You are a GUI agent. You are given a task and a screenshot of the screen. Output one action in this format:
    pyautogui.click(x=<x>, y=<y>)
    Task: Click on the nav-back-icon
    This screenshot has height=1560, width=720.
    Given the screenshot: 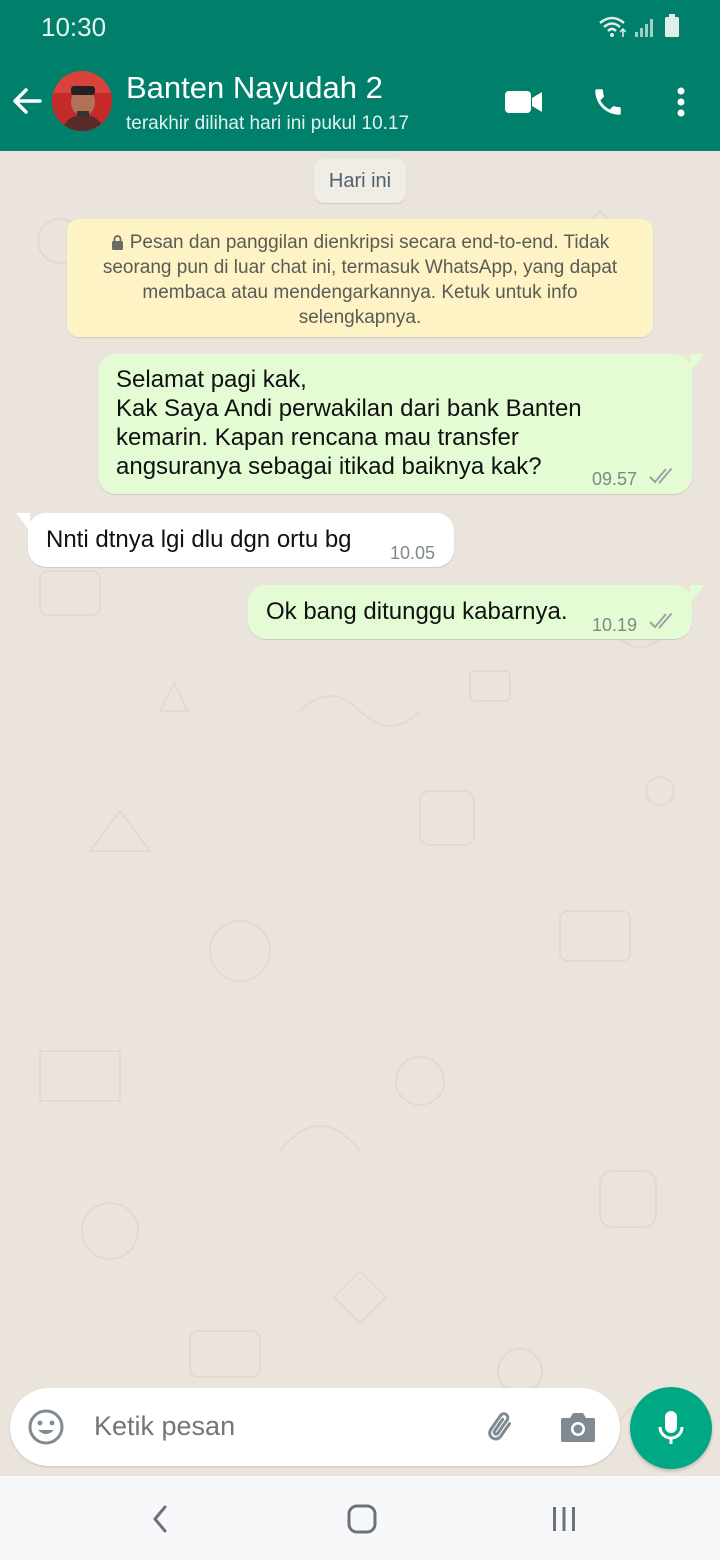 What is the action you would take?
    pyautogui.click(x=160, y=1519)
    